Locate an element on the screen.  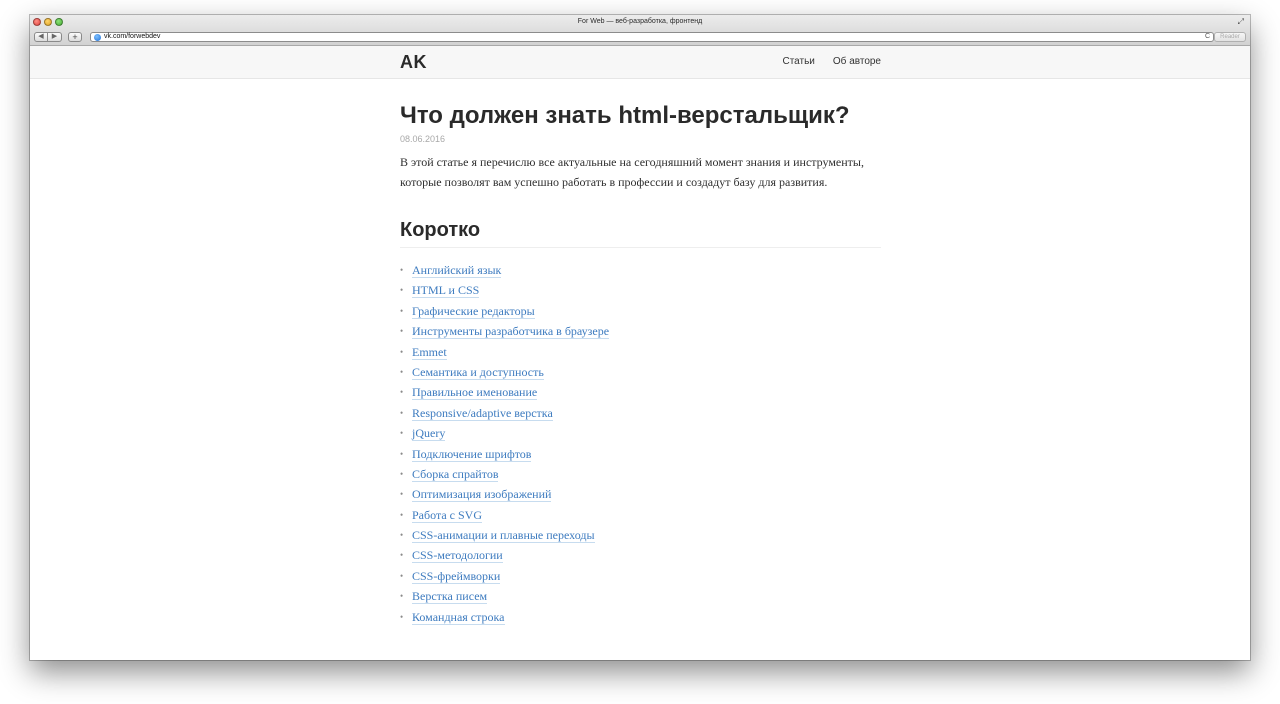
list-item: HTML и CSS is located at coordinates (640, 290).